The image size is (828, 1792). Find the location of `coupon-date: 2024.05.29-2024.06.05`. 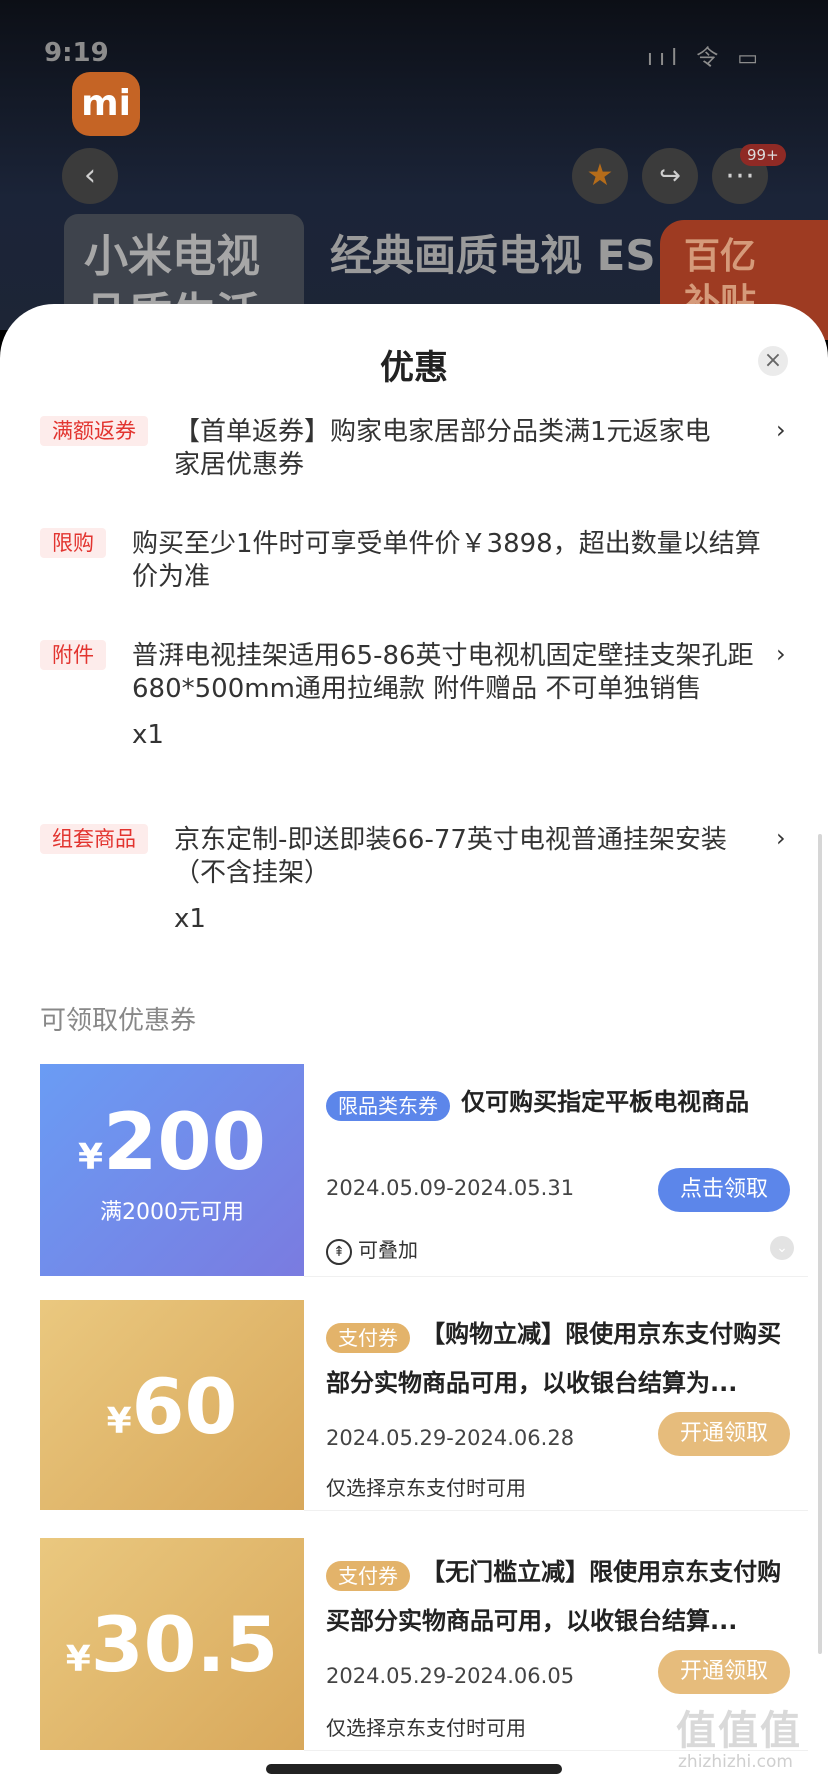

coupon-date: 2024.05.29-2024.06.05 is located at coordinates (450, 1676).